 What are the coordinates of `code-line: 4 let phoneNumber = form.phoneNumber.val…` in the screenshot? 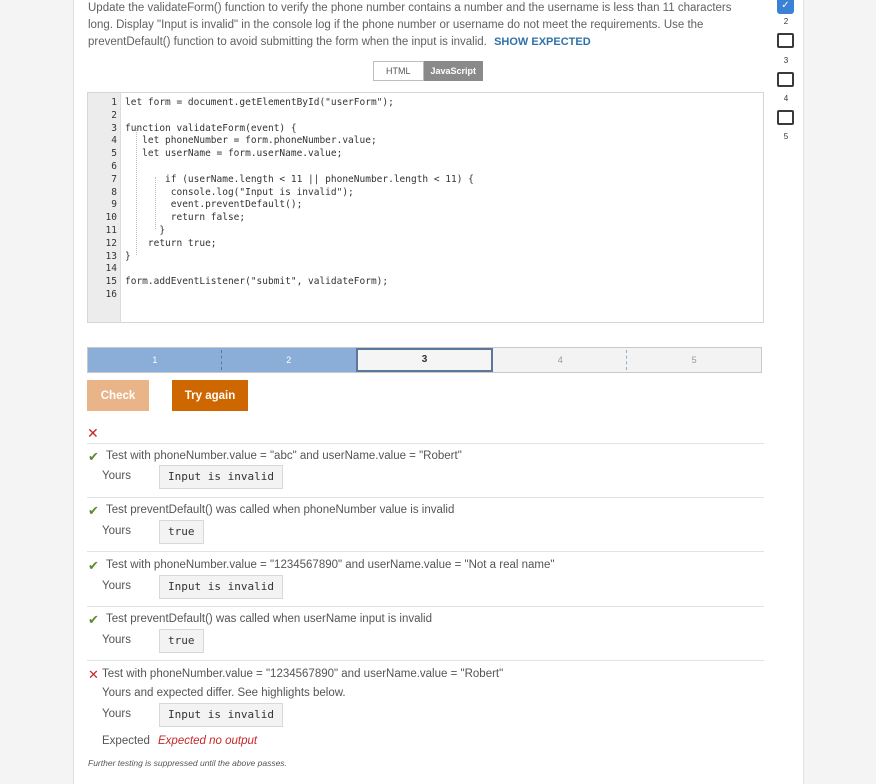 It's located at (425, 141).